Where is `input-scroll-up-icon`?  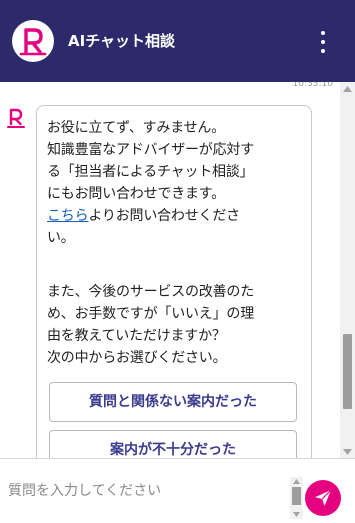
input-scroll-up-icon is located at coordinates (296, 481).